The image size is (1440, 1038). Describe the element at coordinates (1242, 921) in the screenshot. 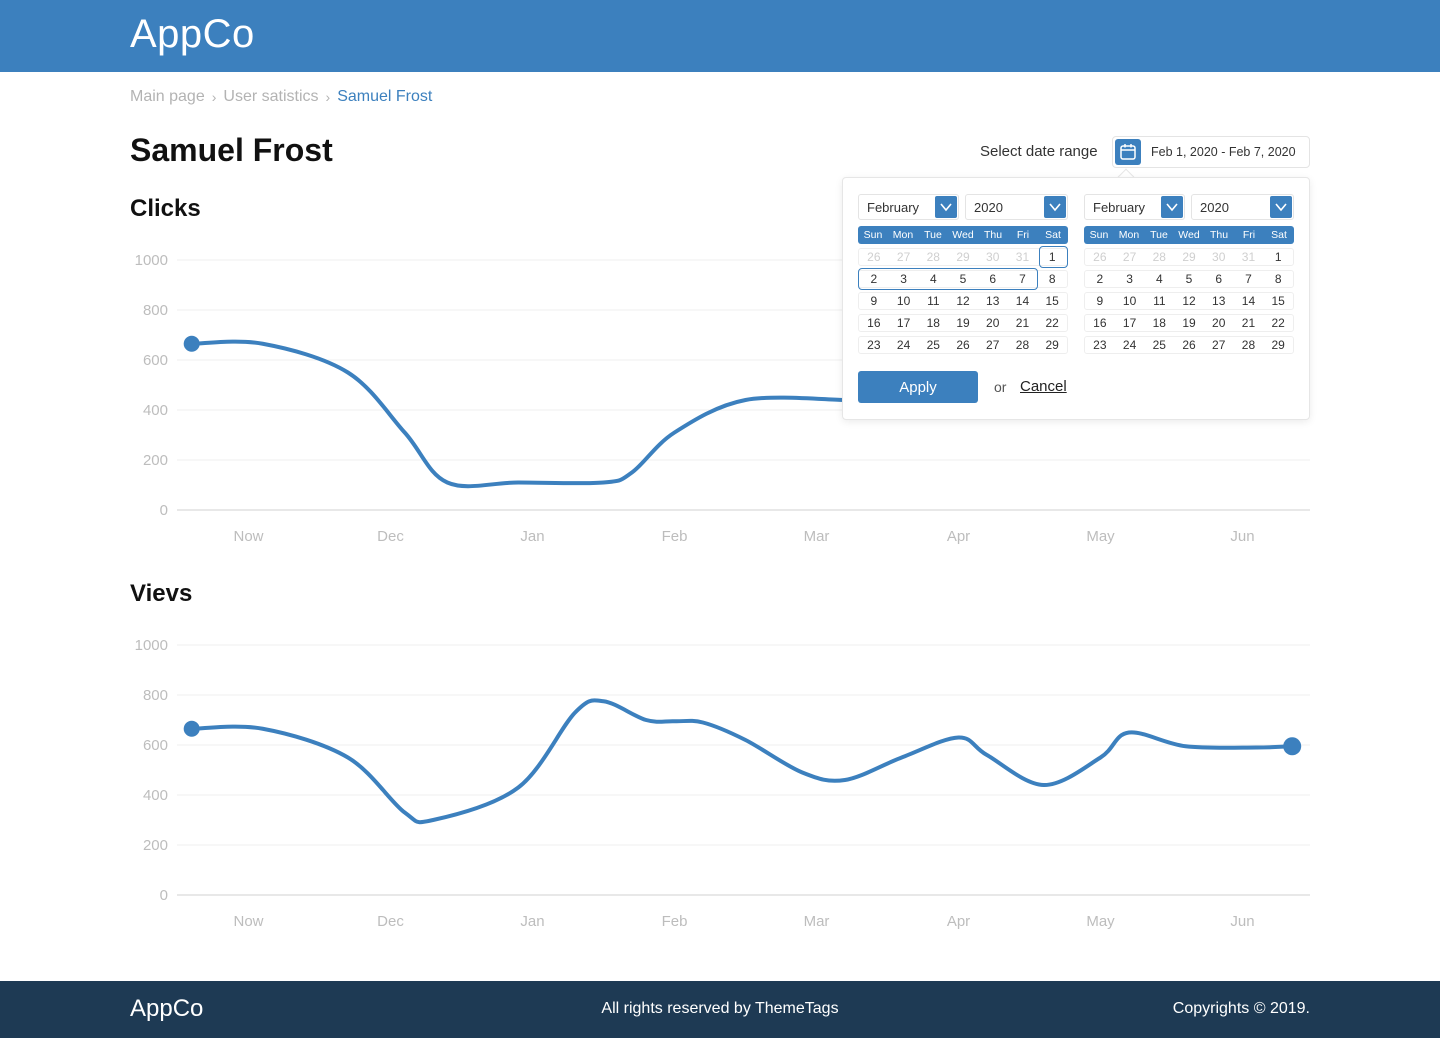

I see `x-tick-label: Jun` at that location.